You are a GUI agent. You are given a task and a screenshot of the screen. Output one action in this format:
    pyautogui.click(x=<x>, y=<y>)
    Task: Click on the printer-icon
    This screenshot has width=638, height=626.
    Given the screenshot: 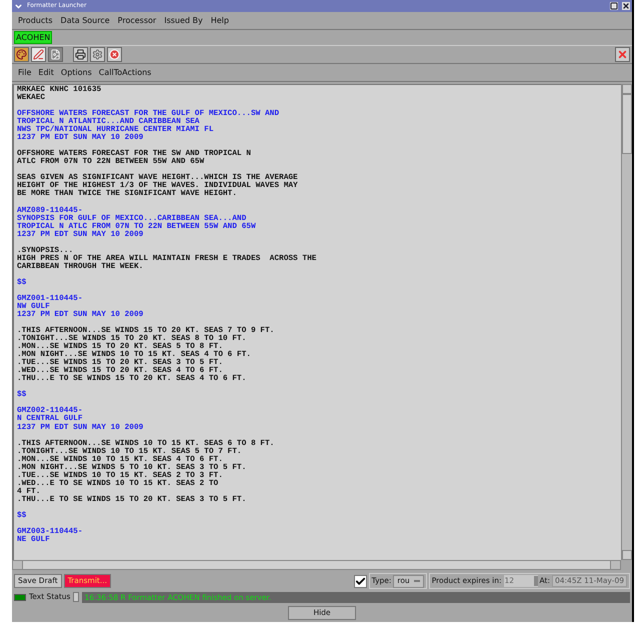 What is the action you would take?
    pyautogui.click(x=80, y=54)
    